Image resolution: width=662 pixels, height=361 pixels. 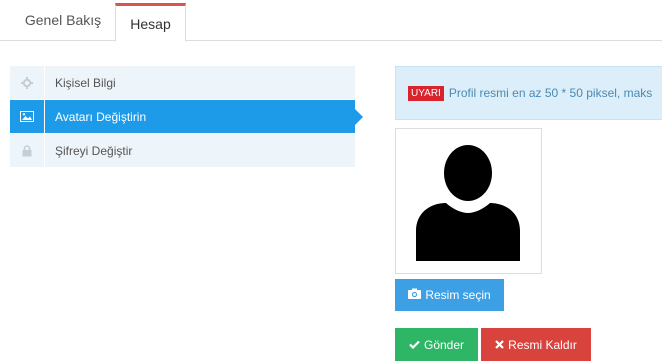 I want to click on check-icon, so click(x=414, y=345).